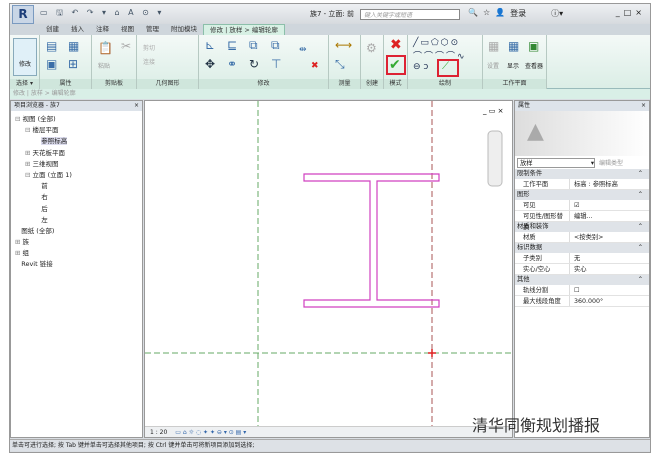 The width and height of the screenshot is (660, 459). I want to click on select-dropdown: 选择 ▾, so click(24, 84).